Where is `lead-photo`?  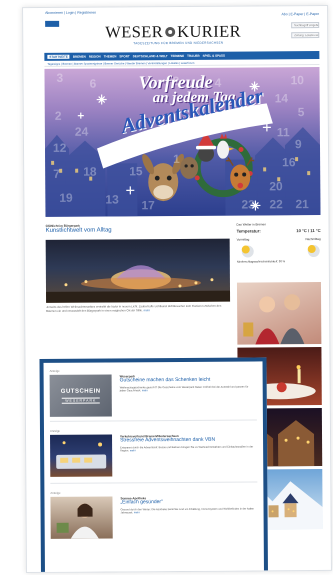 lead-photo is located at coordinates (138, 270).